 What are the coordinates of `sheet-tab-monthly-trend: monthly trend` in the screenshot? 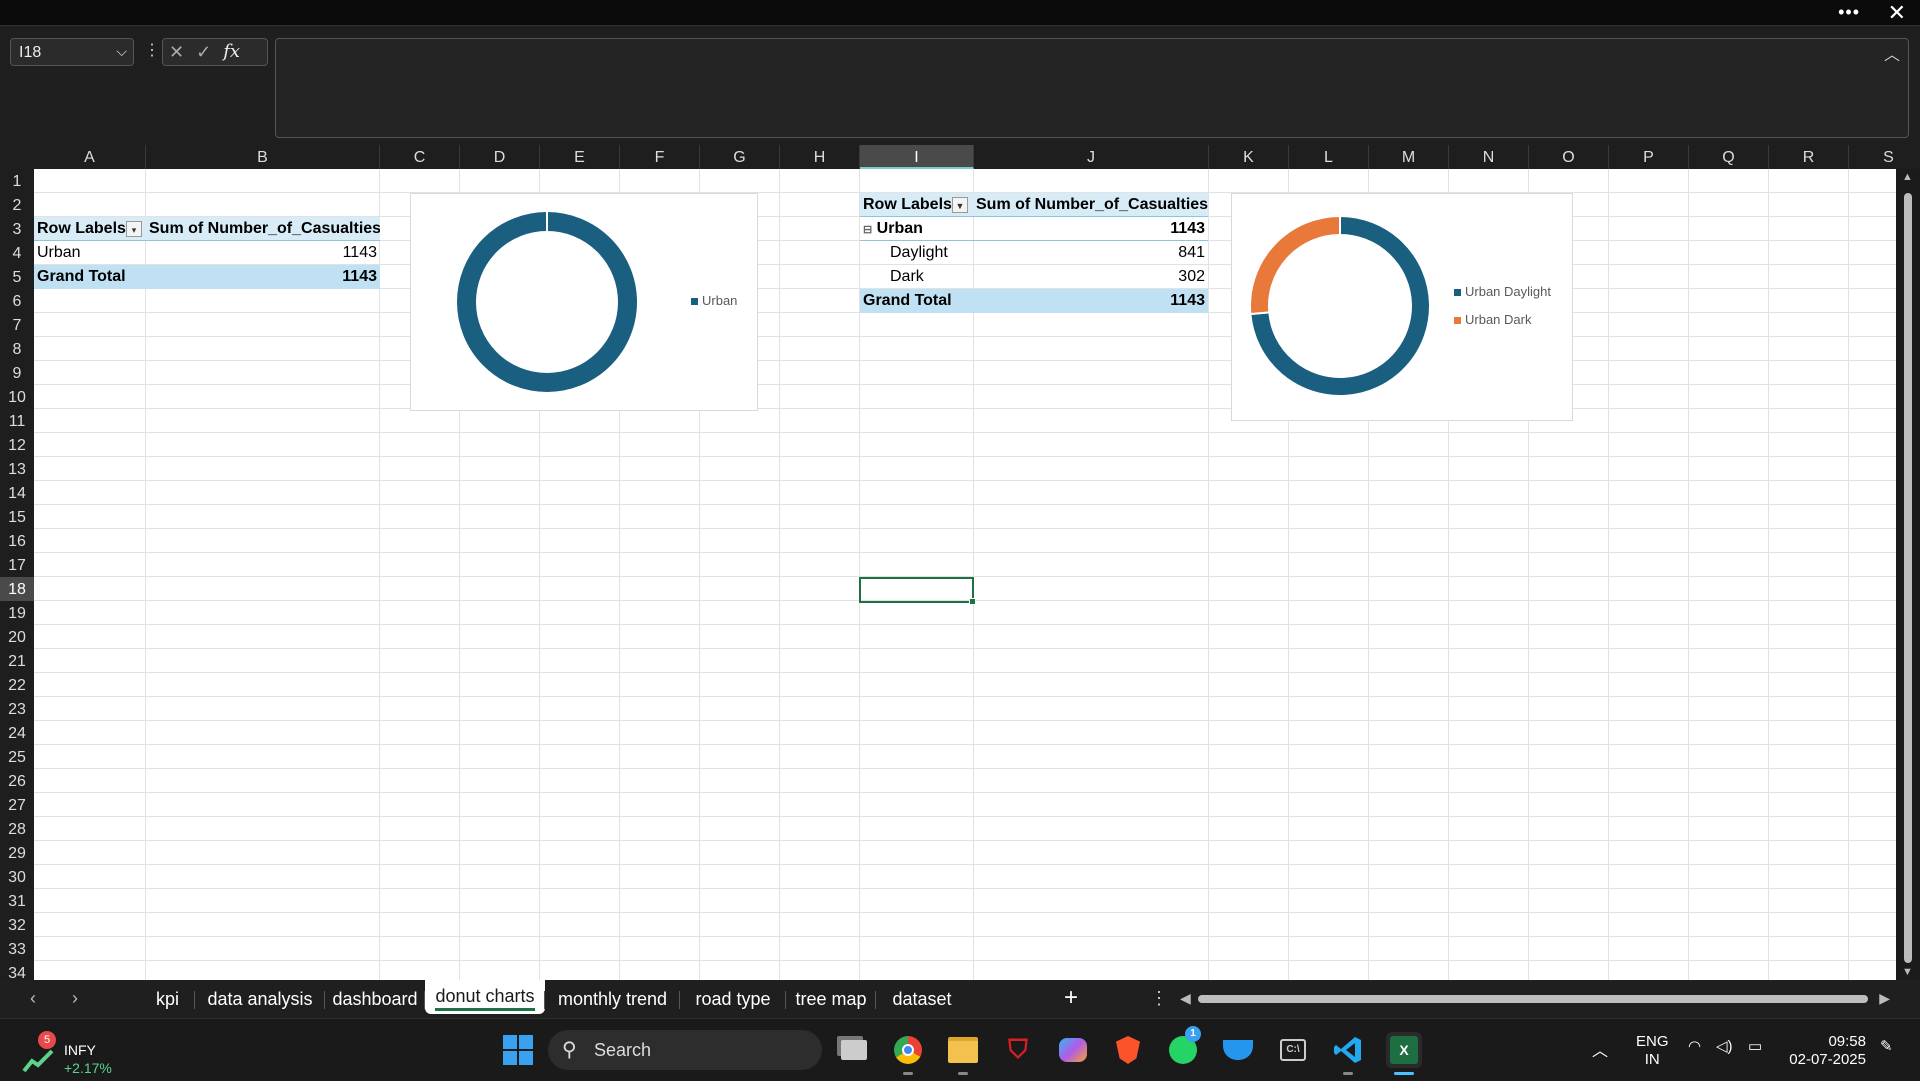 It's located at (612, 999).